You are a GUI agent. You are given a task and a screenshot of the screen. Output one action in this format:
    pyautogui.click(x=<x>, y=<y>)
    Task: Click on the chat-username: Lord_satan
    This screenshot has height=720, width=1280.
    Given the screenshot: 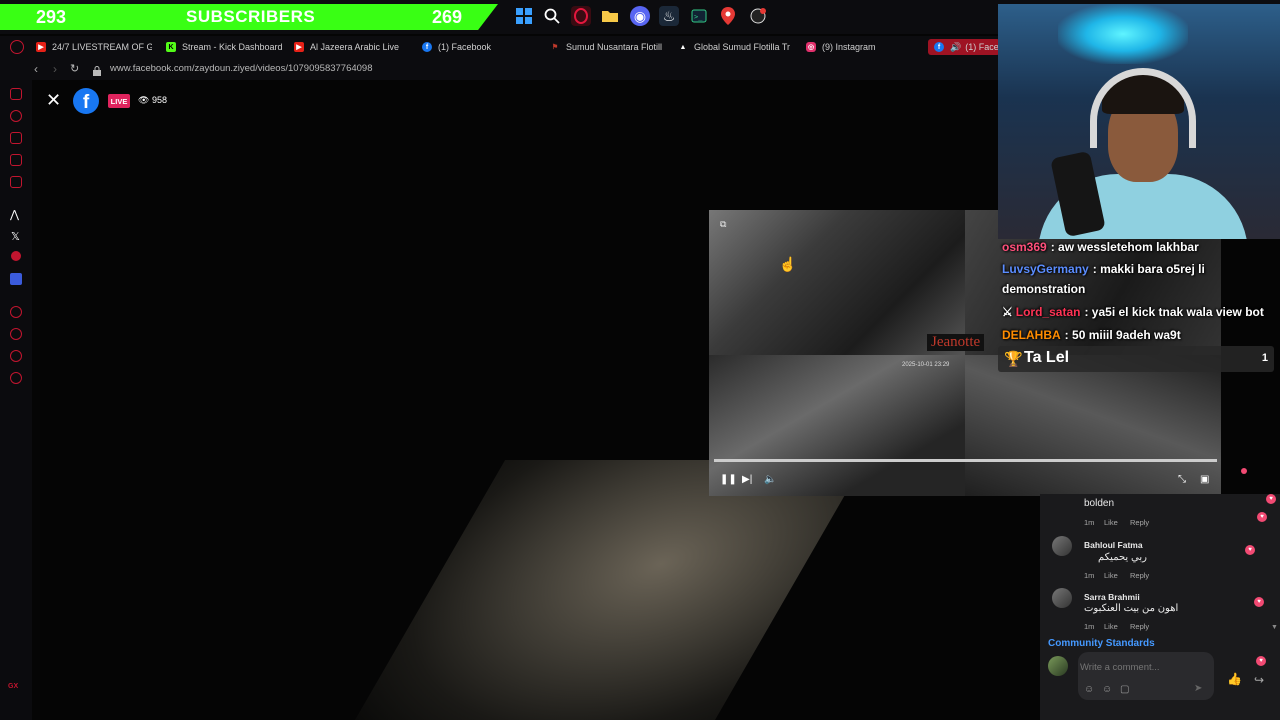 What is the action you would take?
    pyautogui.click(x=1048, y=312)
    